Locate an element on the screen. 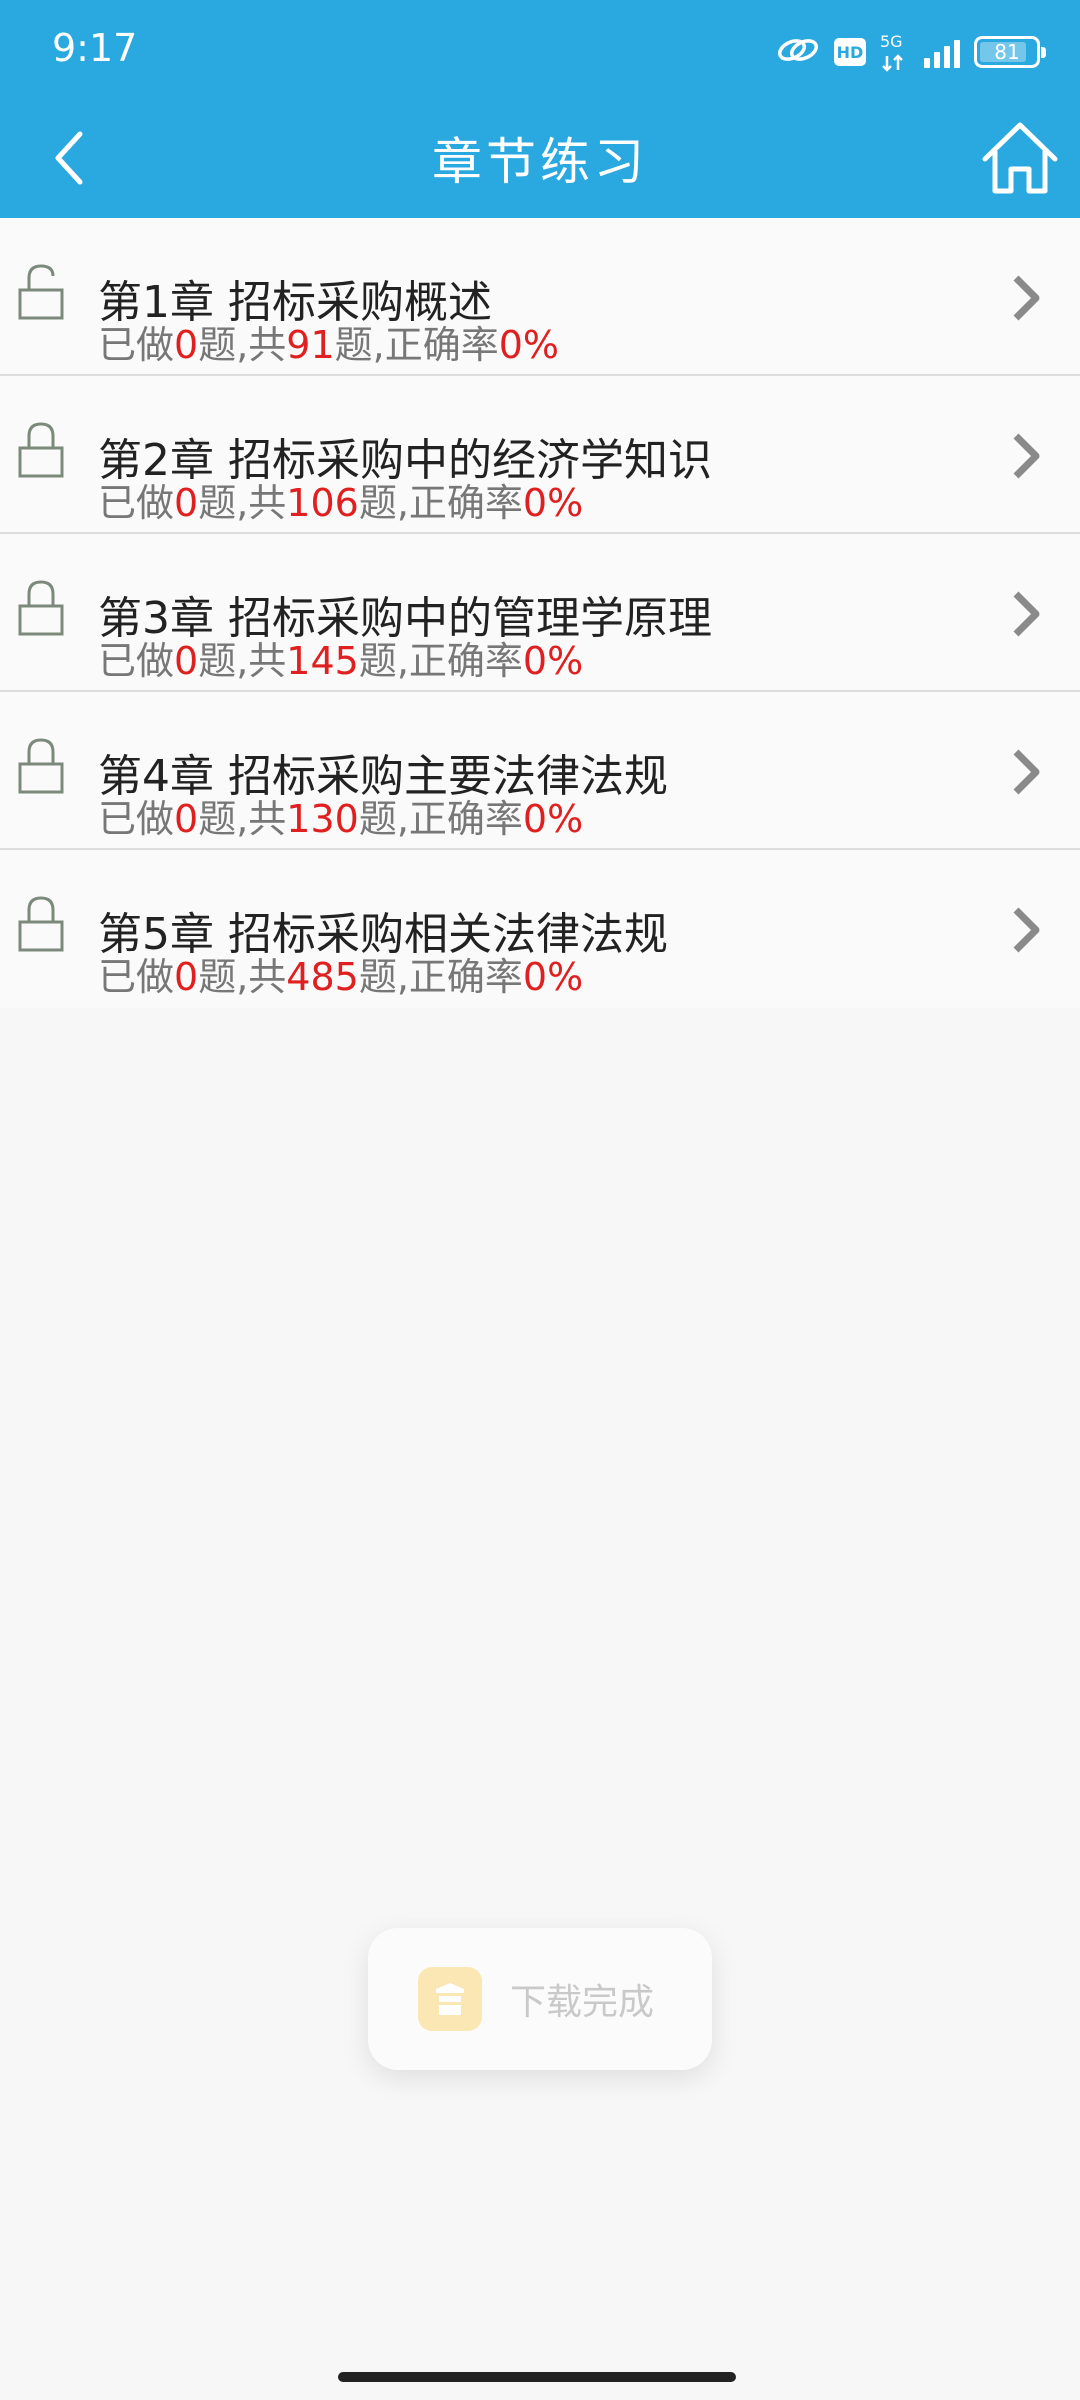  chapter-stats: 已做0题,共145题,正确率0% is located at coordinates (341, 661).